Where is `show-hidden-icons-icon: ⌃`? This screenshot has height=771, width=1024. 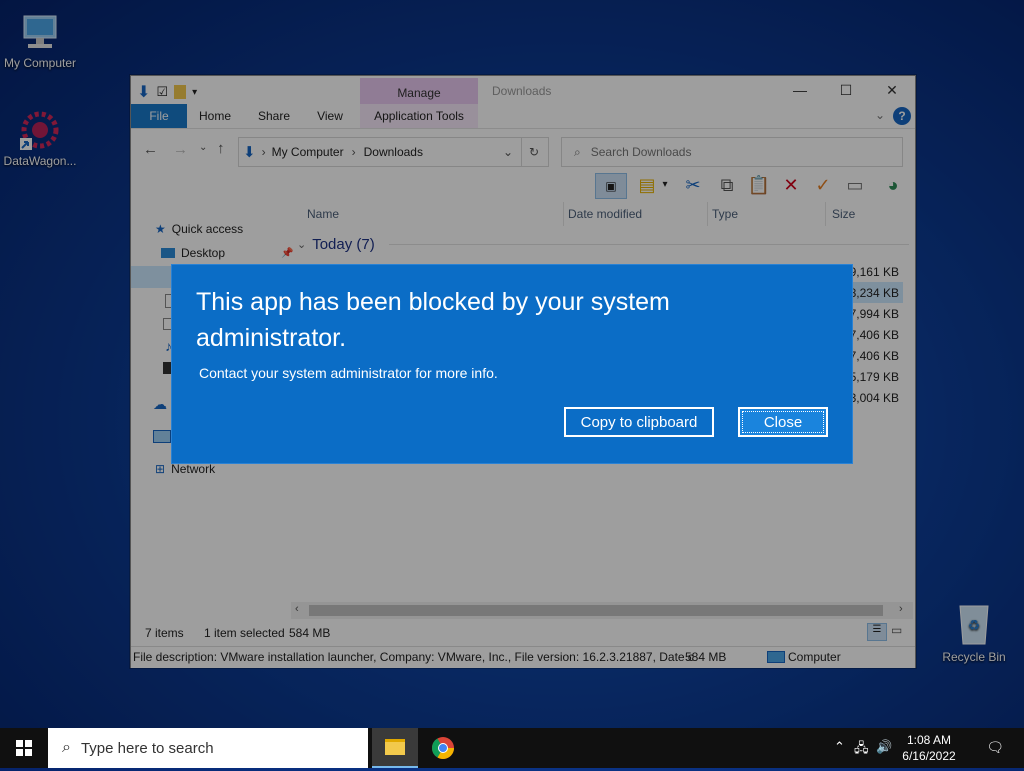
show-hidden-icons-icon: ⌃ is located at coordinates (839, 747).